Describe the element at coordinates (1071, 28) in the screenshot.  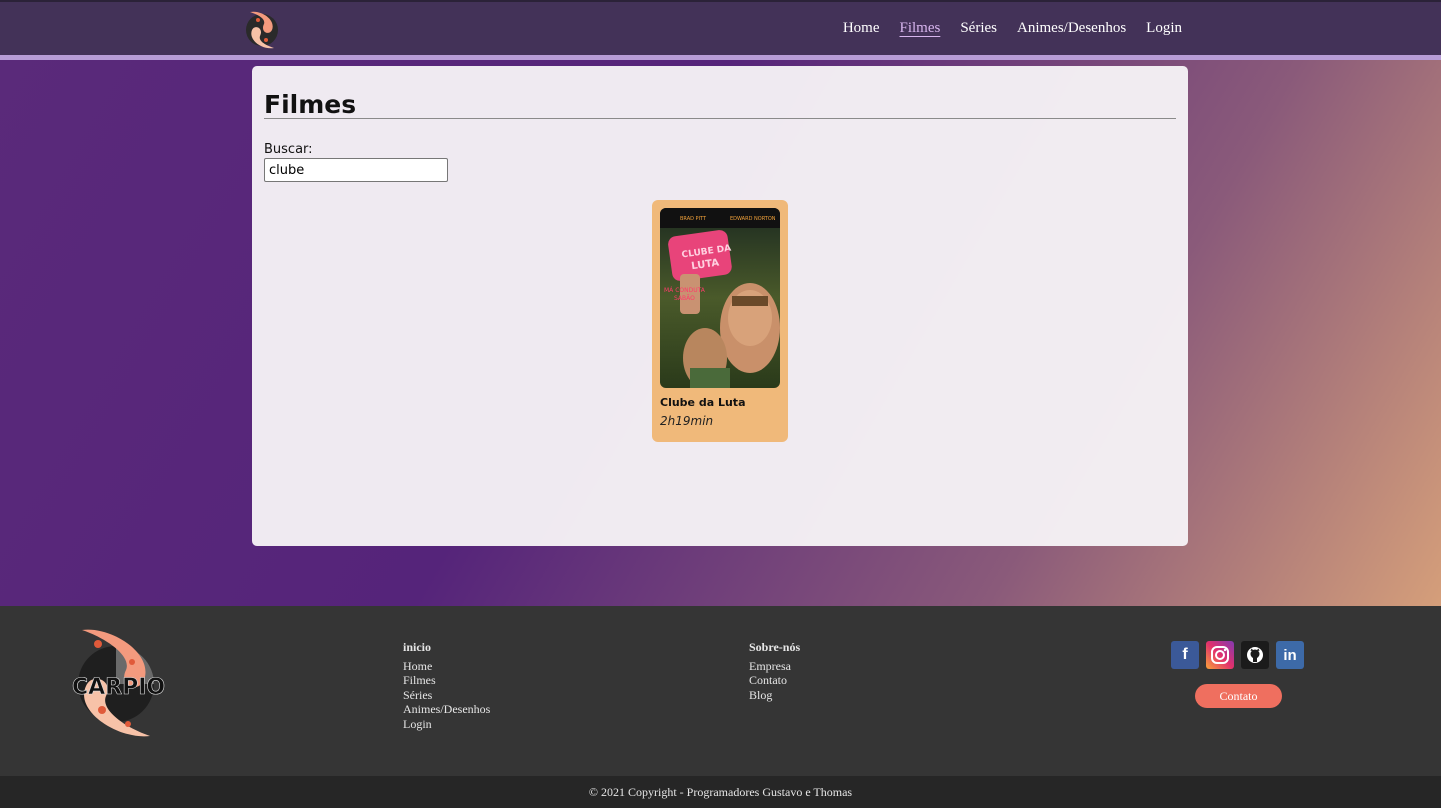
I see `nav-animes-desenhos: Animes/Desenhos` at that location.